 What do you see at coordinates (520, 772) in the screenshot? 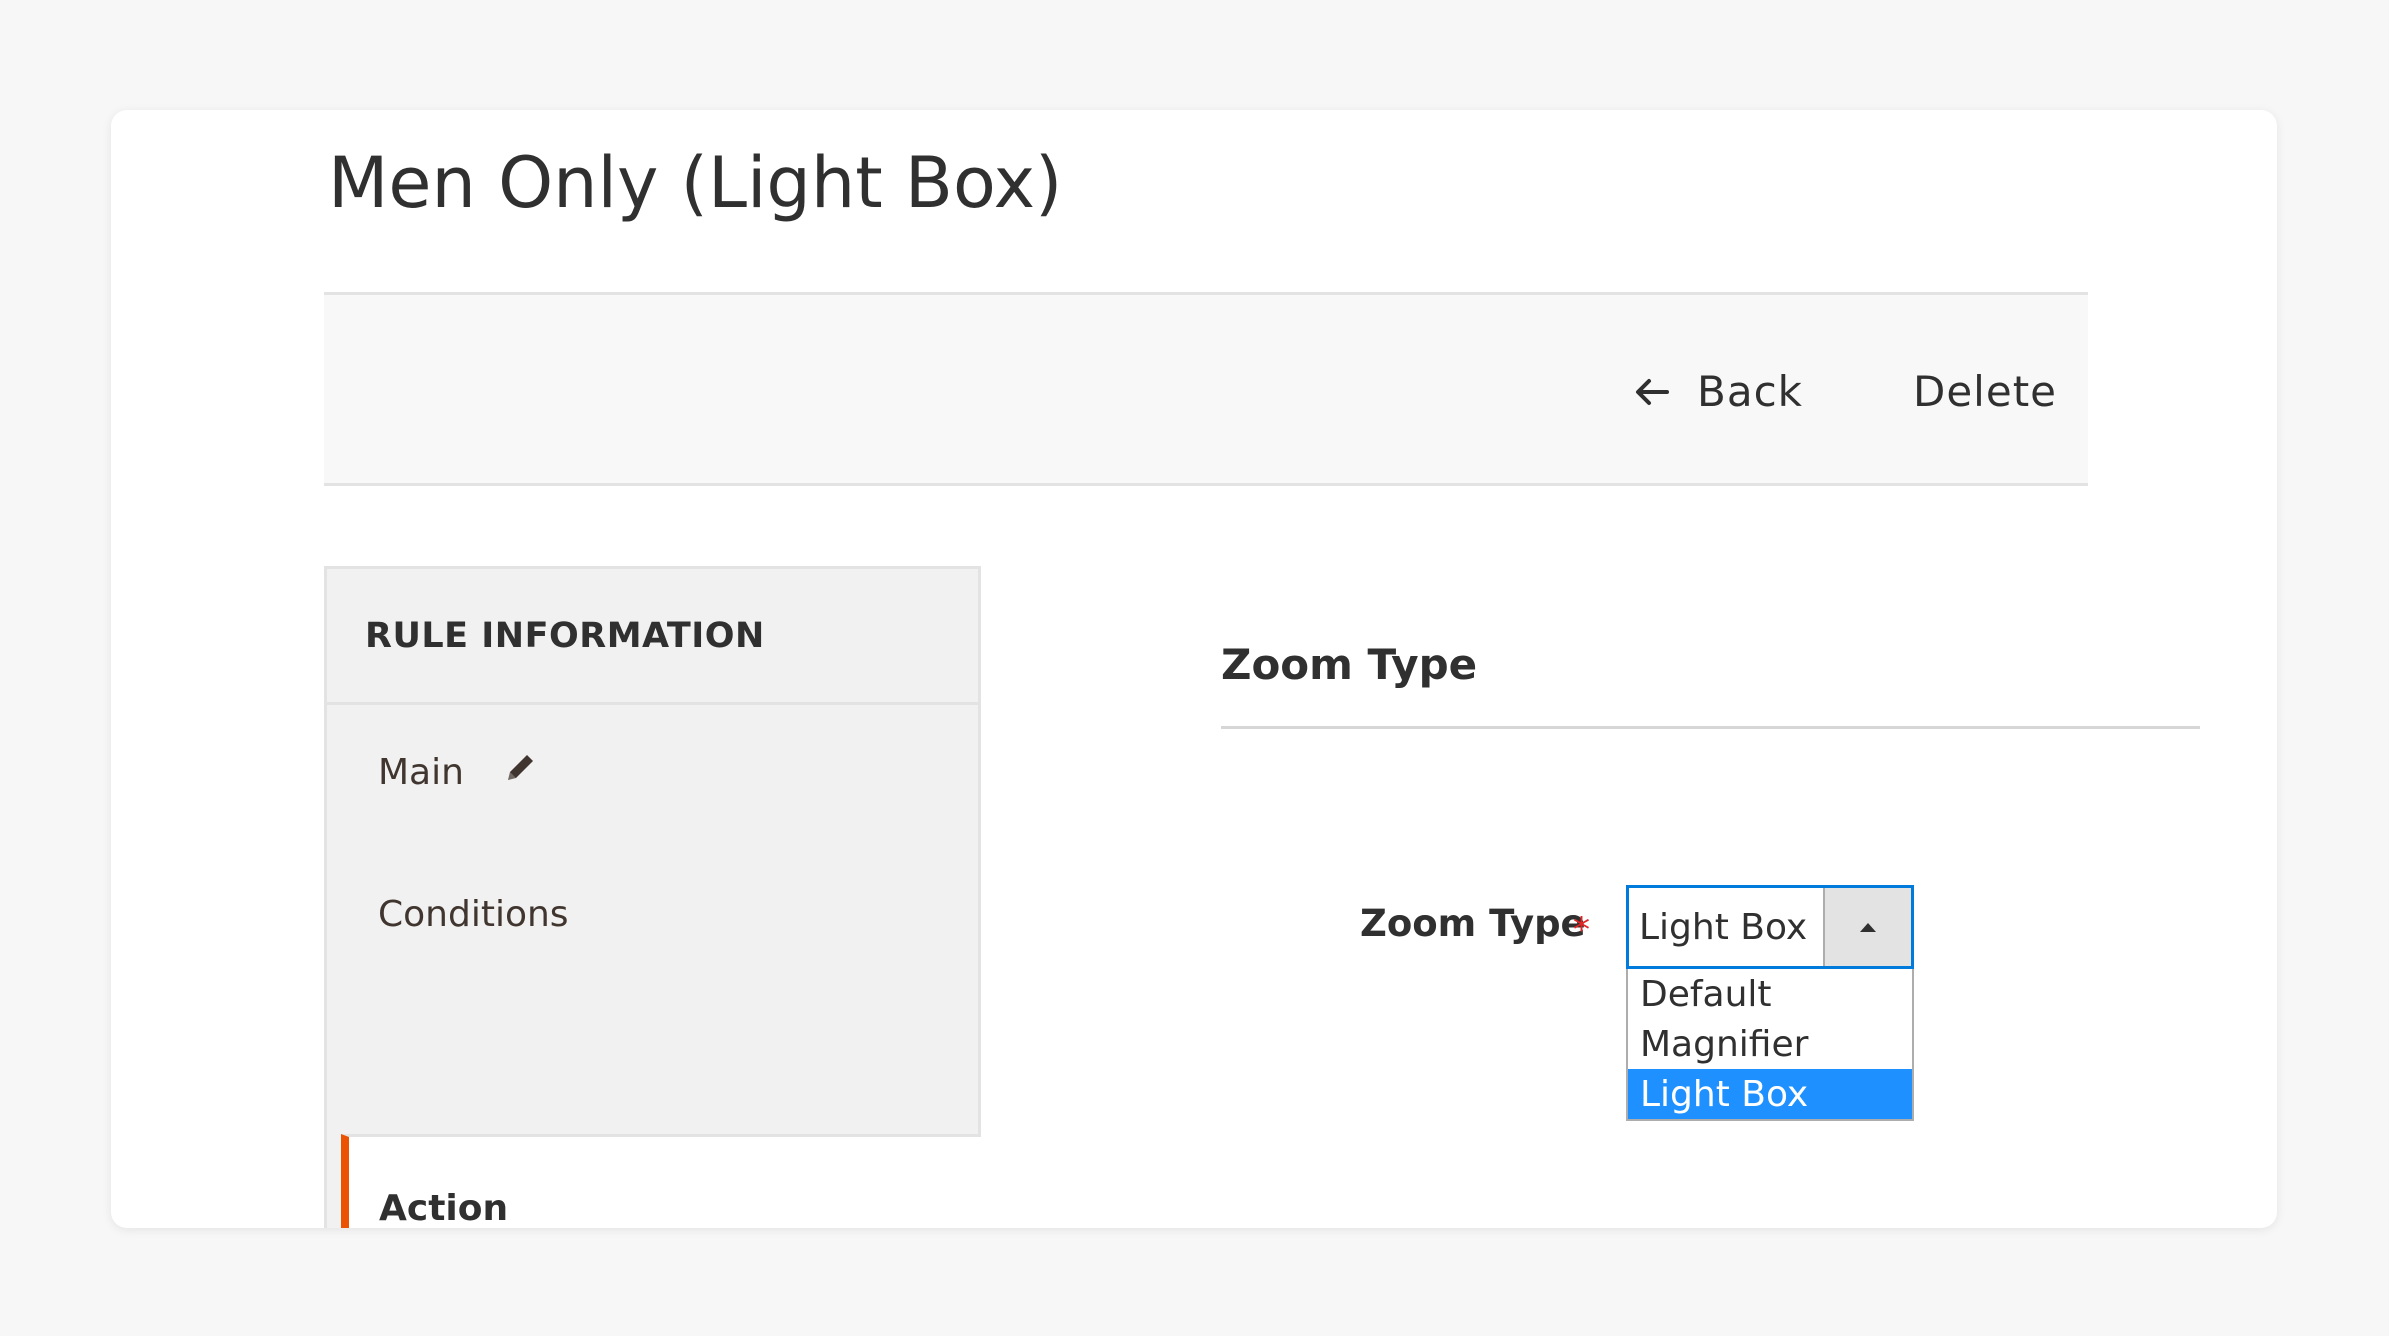
I see `pencil-icon` at bounding box center [520, 772].